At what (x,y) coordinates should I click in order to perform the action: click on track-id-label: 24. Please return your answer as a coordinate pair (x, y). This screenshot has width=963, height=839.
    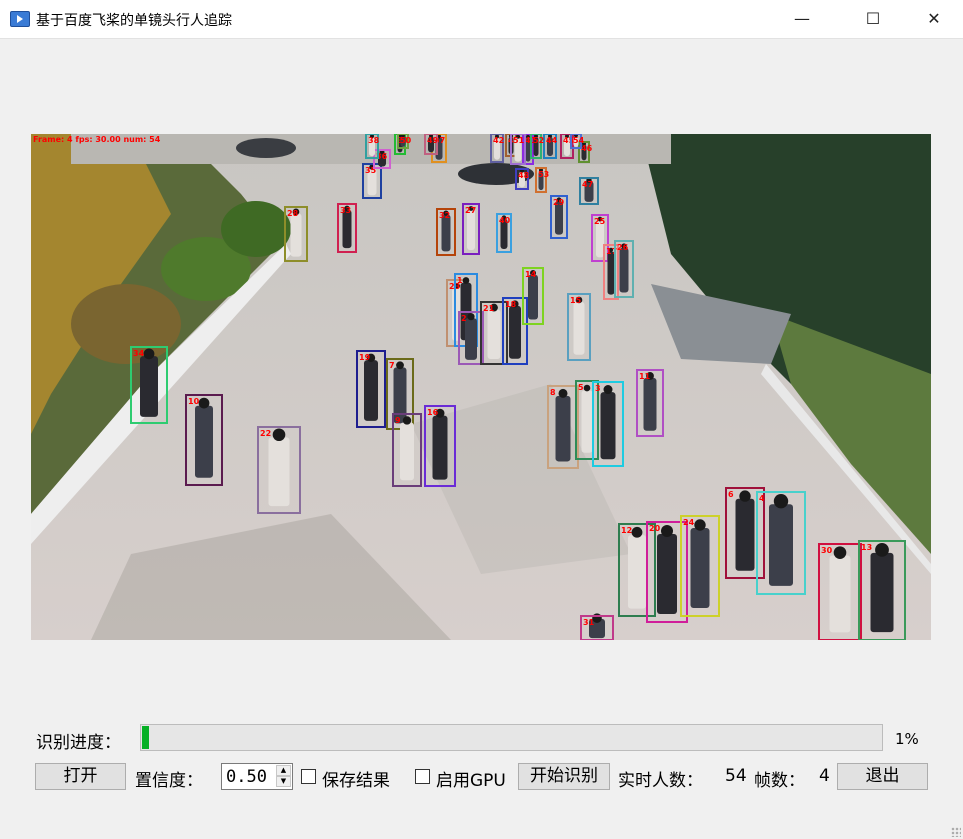
    Looking at the image, I should click on (689, 522).